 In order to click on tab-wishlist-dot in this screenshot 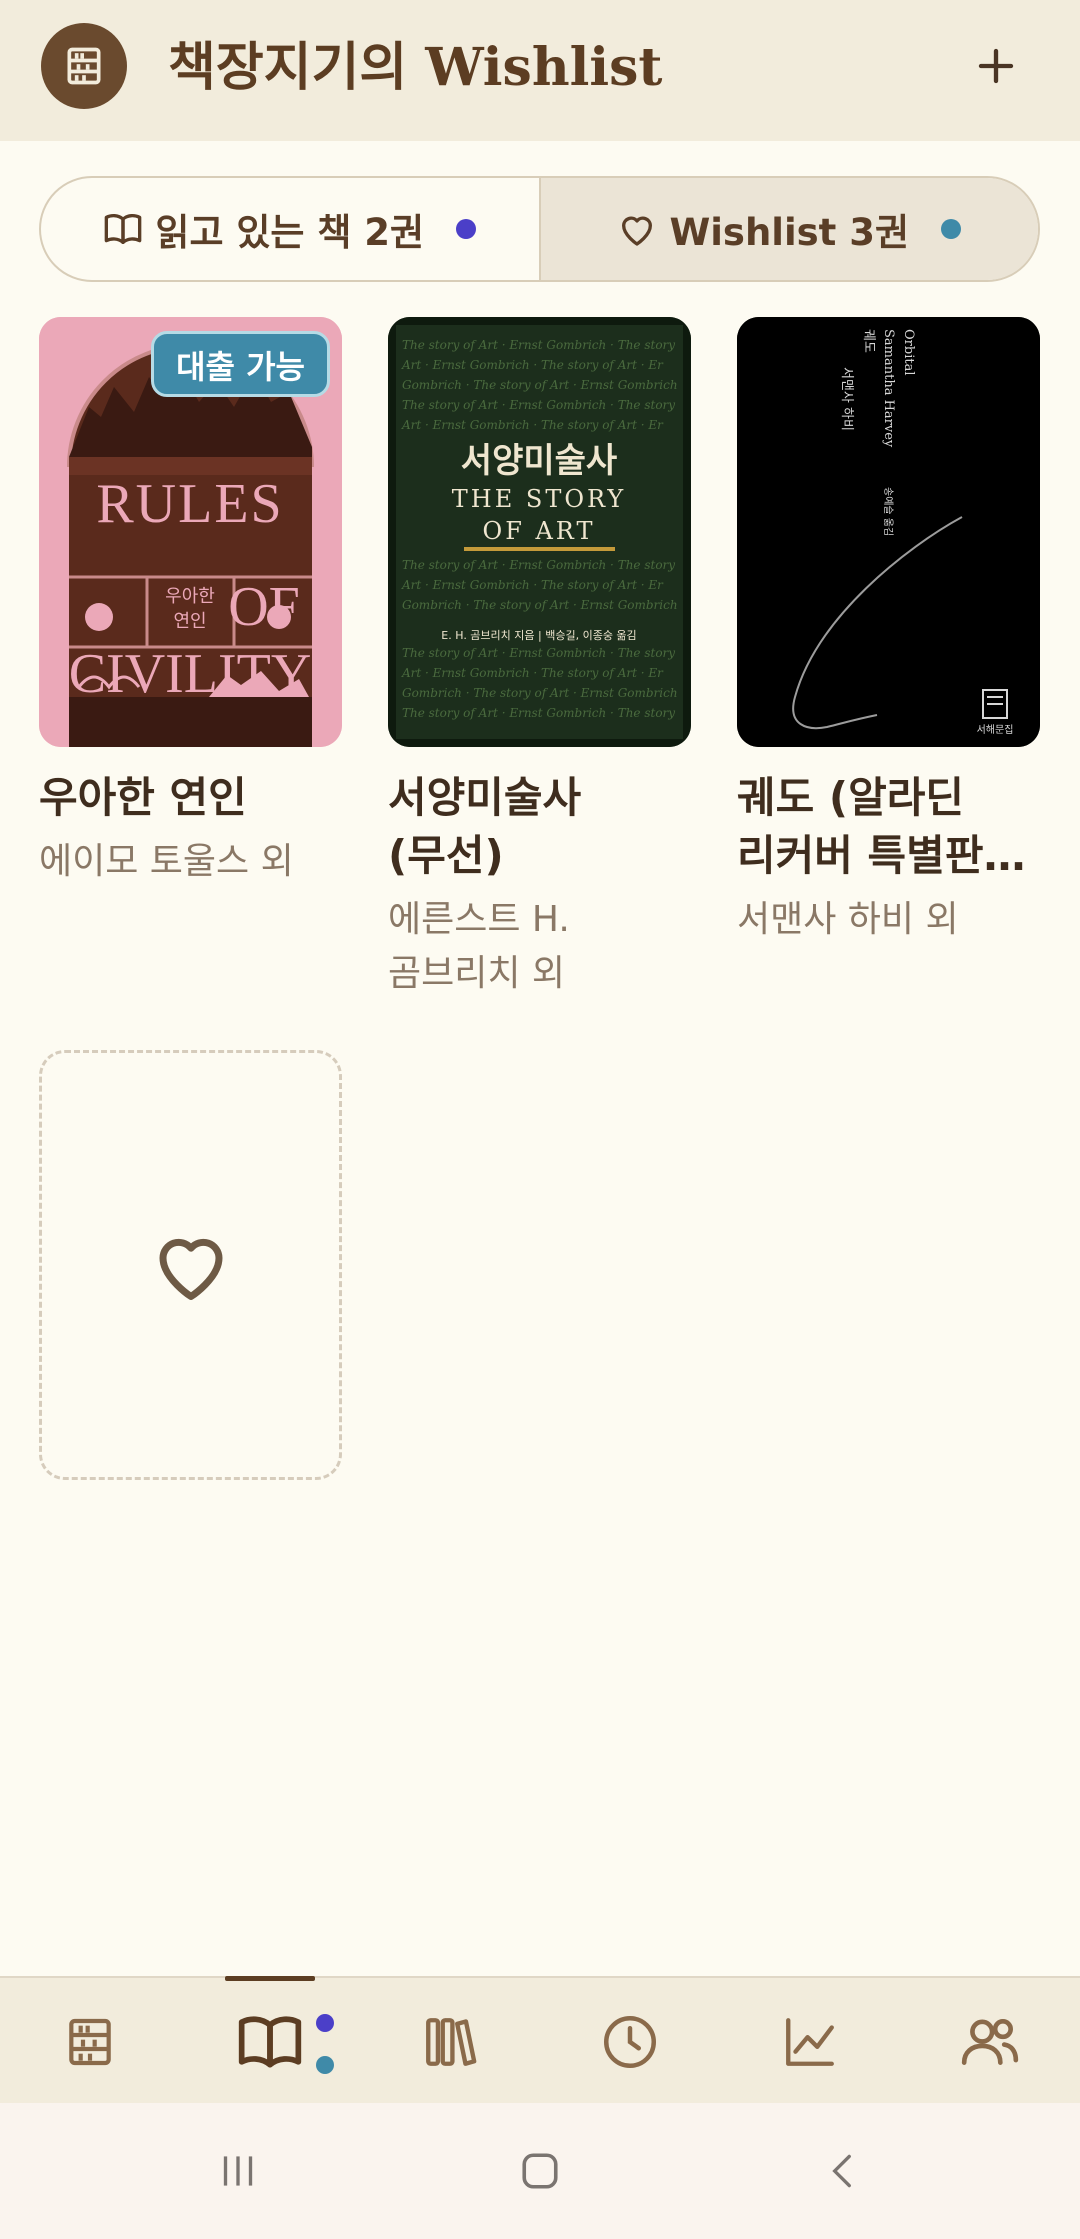, I will do `click(951, 229)`.